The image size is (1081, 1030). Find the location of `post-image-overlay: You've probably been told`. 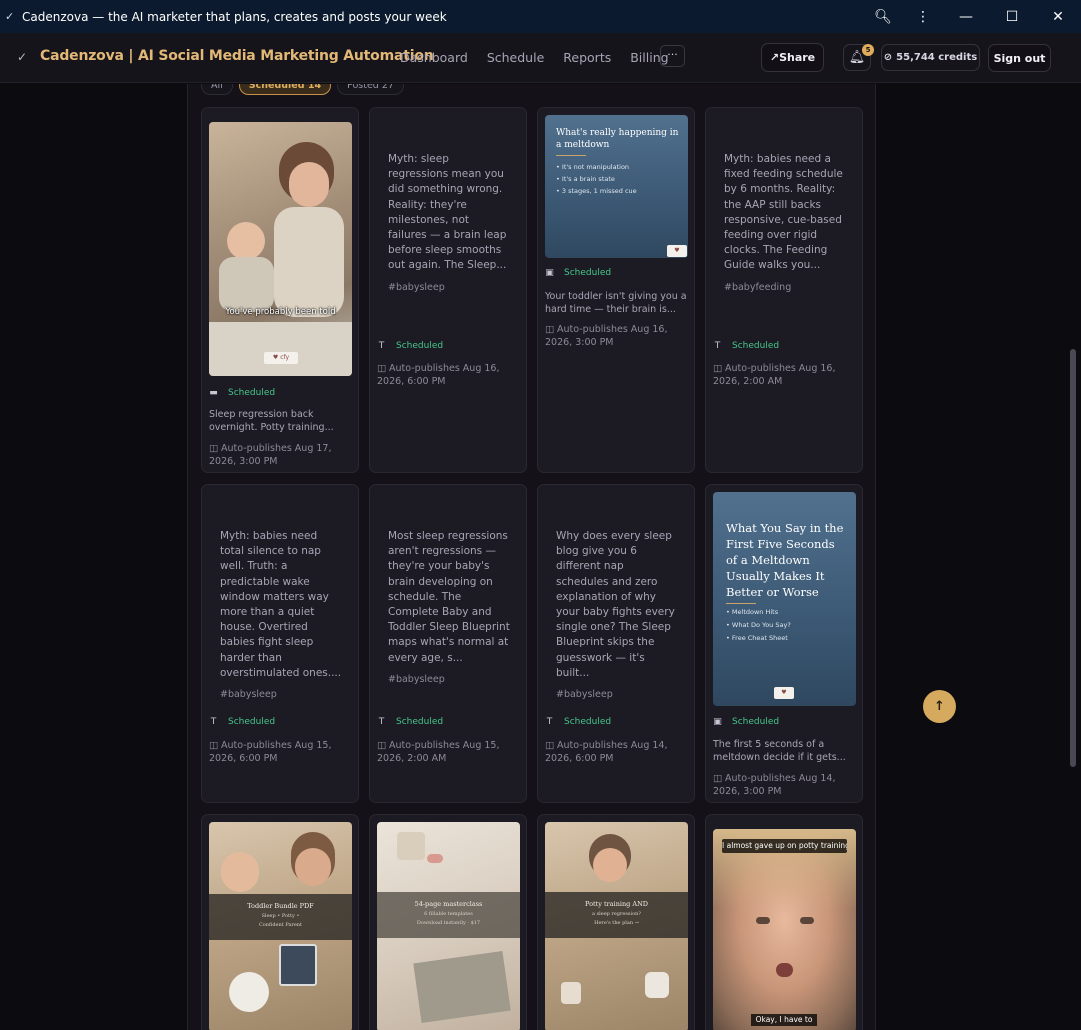

post-image-overlay: You've probably been told is located at coordinates (280, 312).